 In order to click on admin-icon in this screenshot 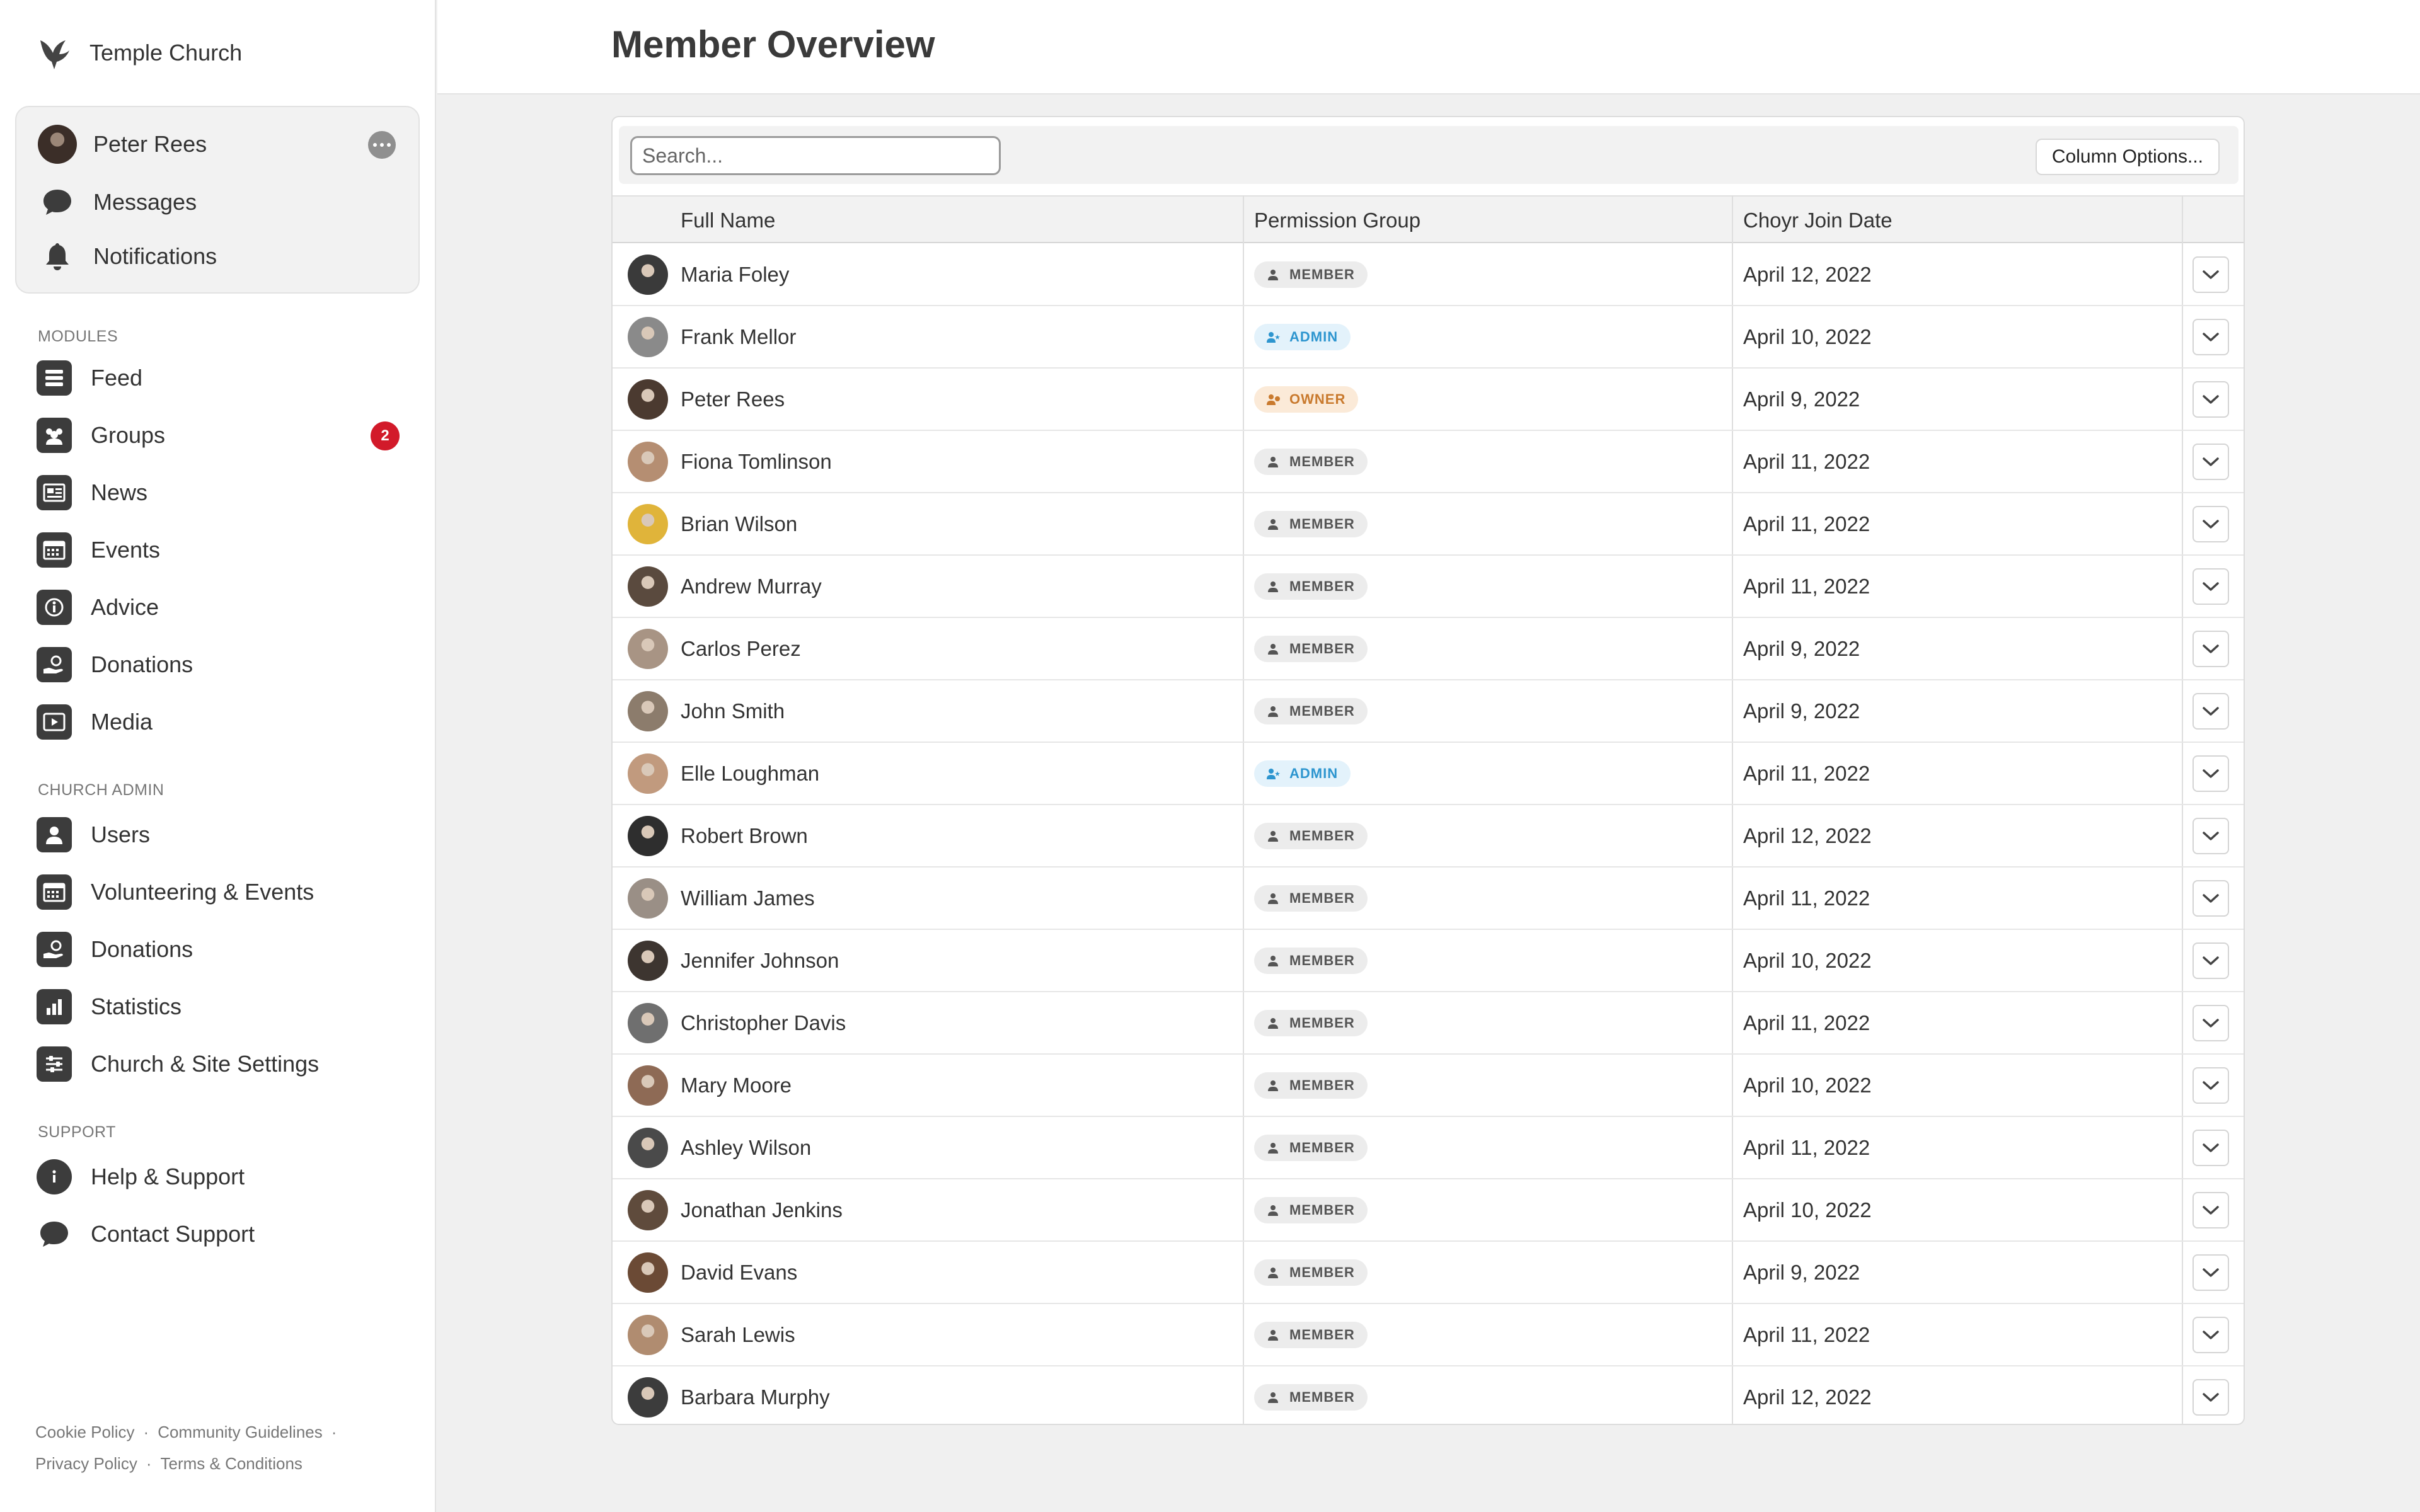, I will do `click(1277, 773)`.